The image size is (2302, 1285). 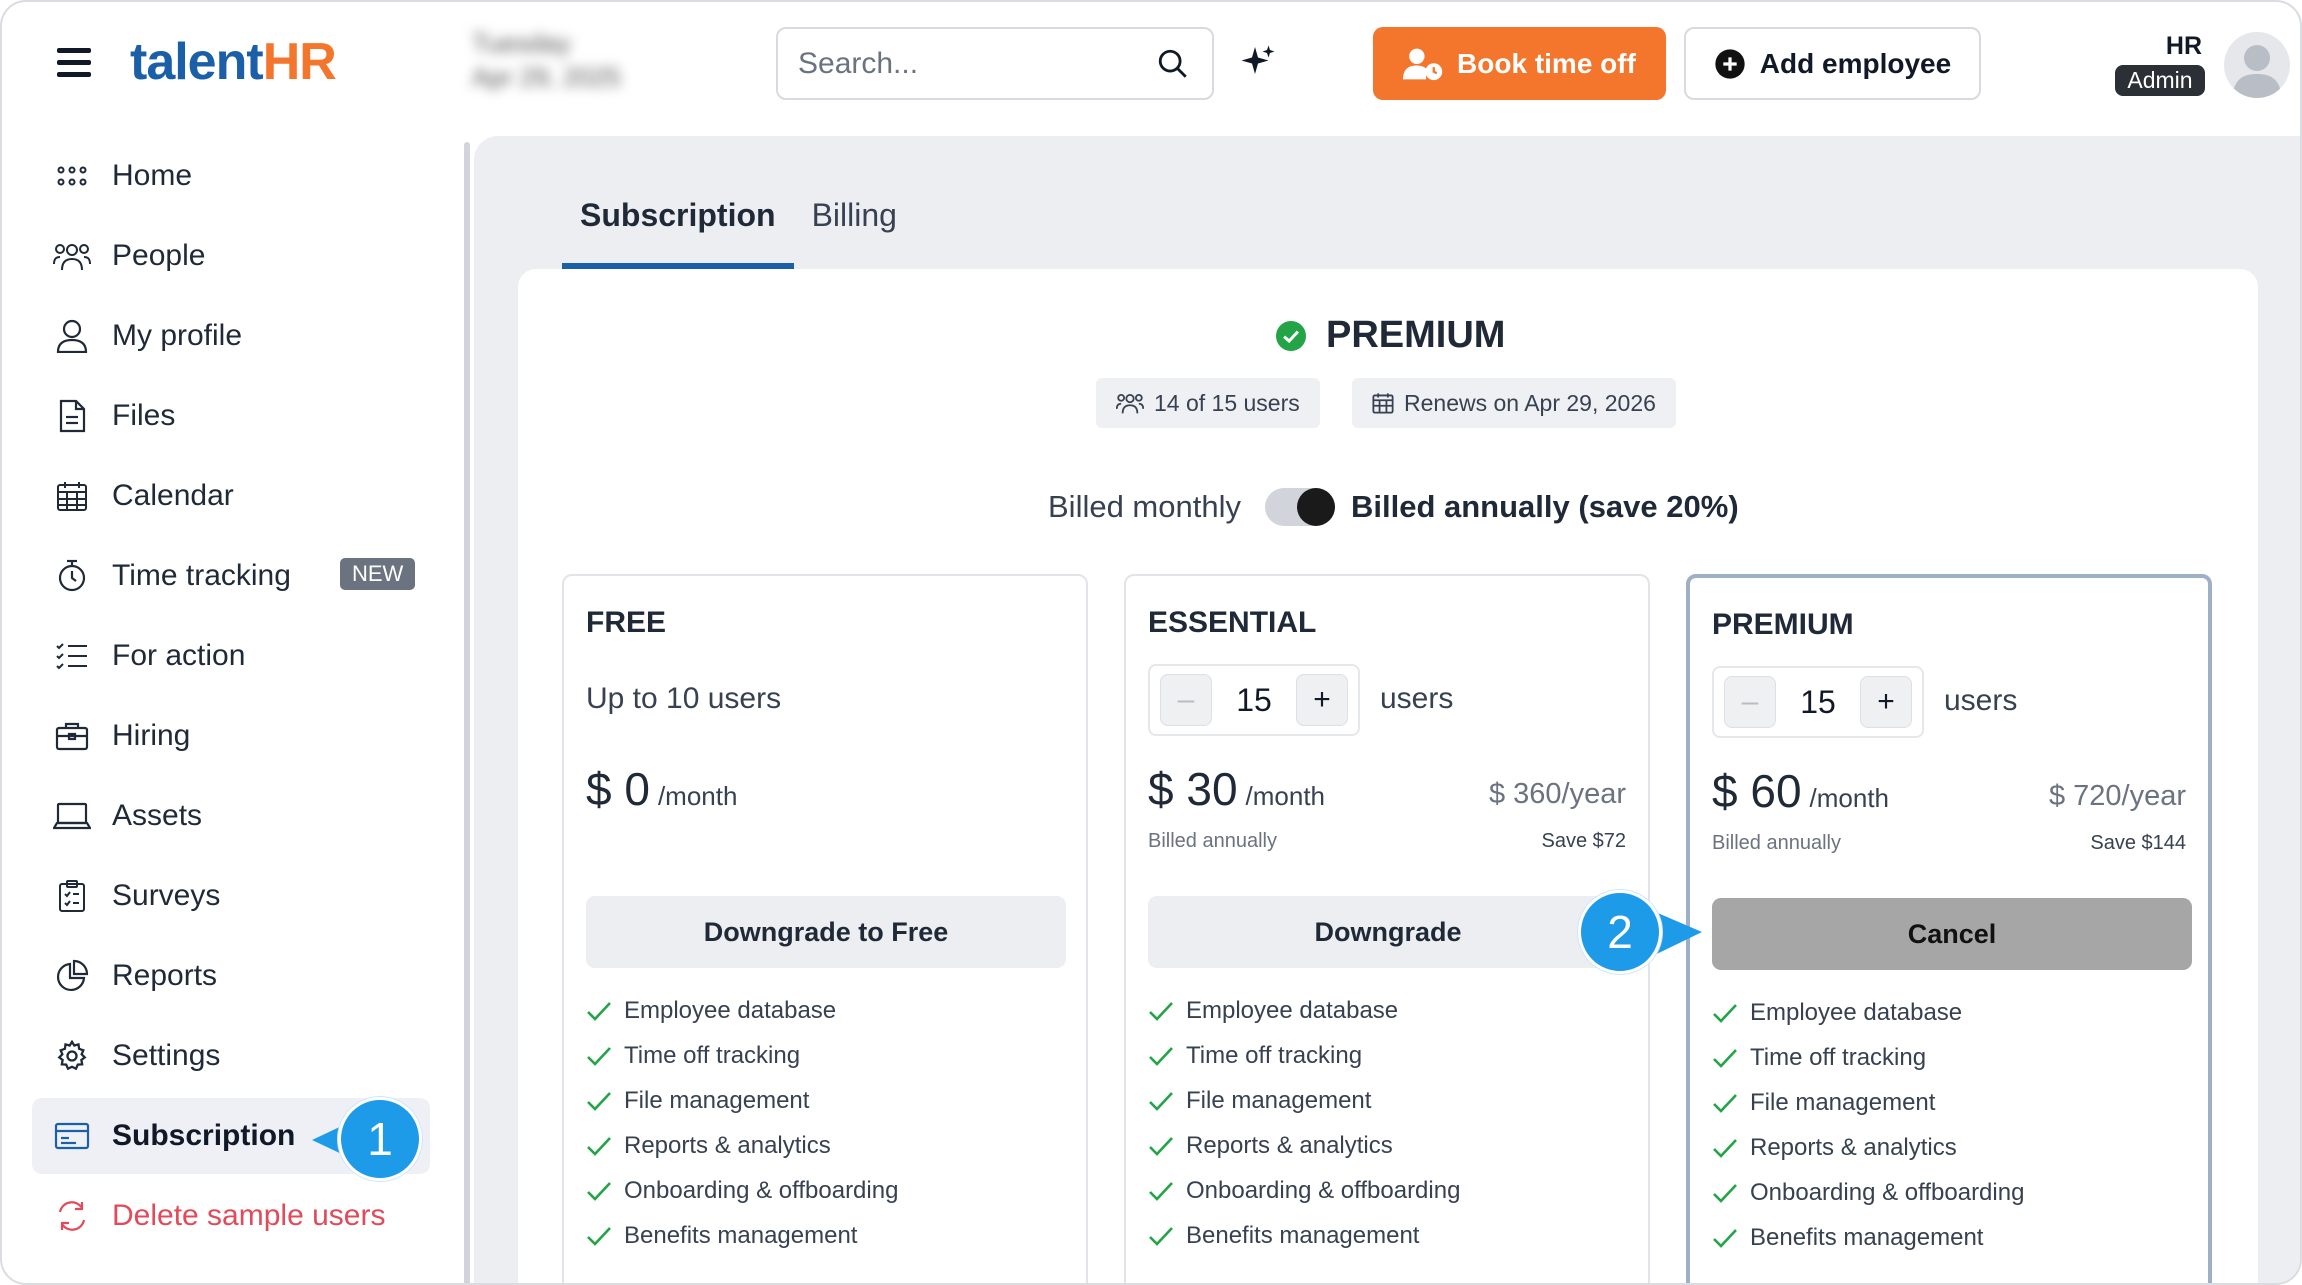 What do you see at coordinates (1237, 789) in the screenshot?
I see `plan-price: $ 30 /month` at bounding box center [1237, 789].